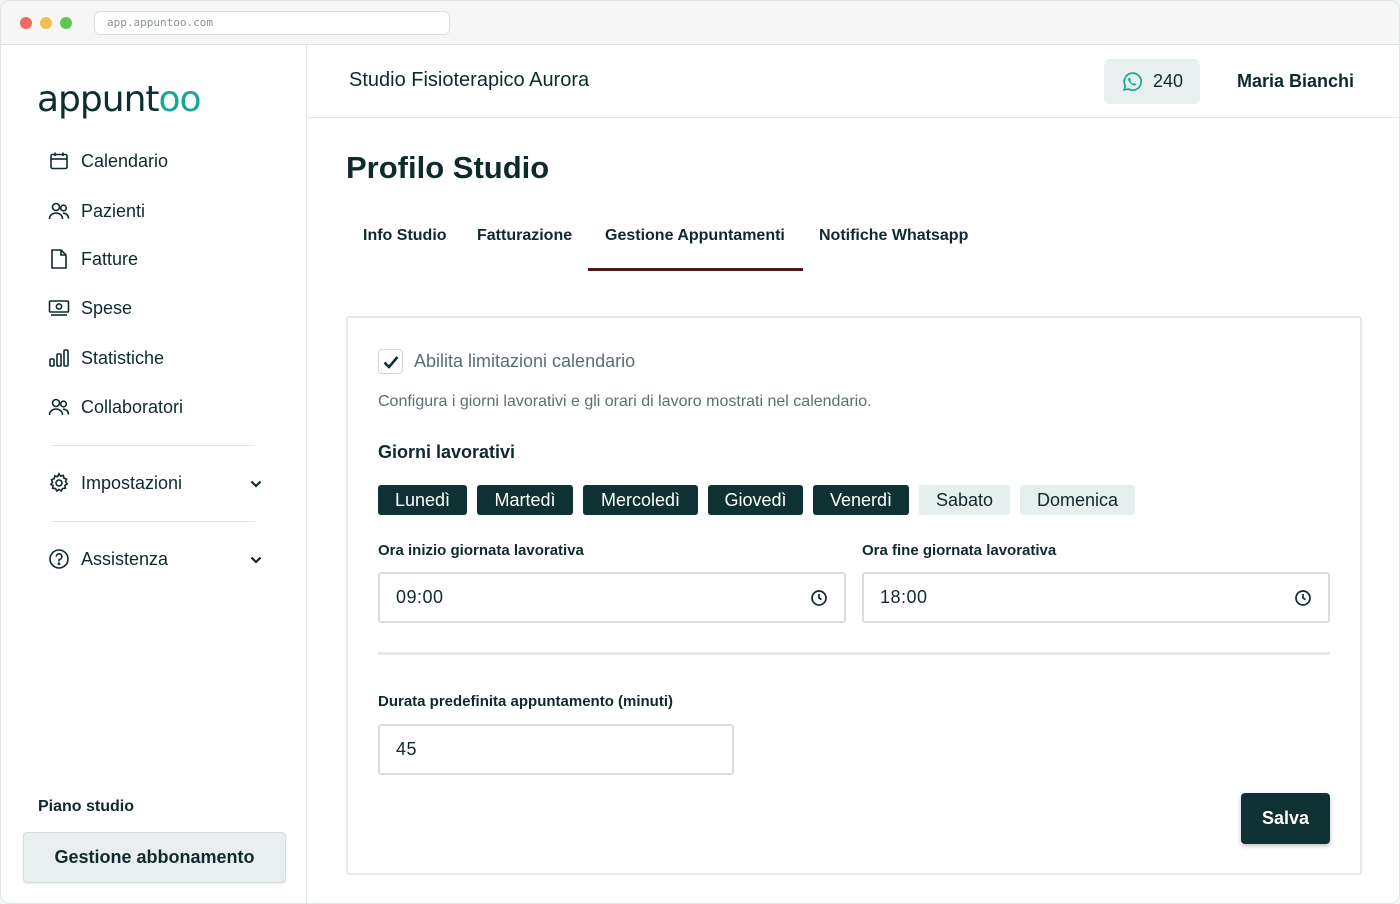  What do you see at coordinates (755, 500) in the screenshot?
I see `day-toggle-giovedi: Giovedì` at bounding box center [755, 500].